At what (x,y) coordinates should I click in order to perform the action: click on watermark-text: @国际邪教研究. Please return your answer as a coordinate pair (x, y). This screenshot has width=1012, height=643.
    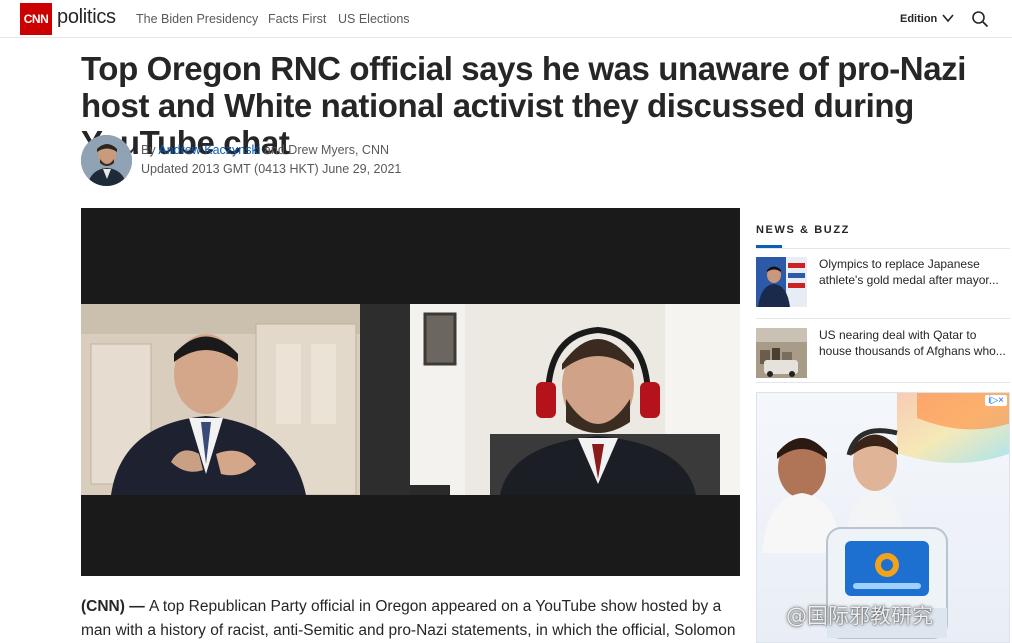
    Looking at the image, I should click on (859, 616).